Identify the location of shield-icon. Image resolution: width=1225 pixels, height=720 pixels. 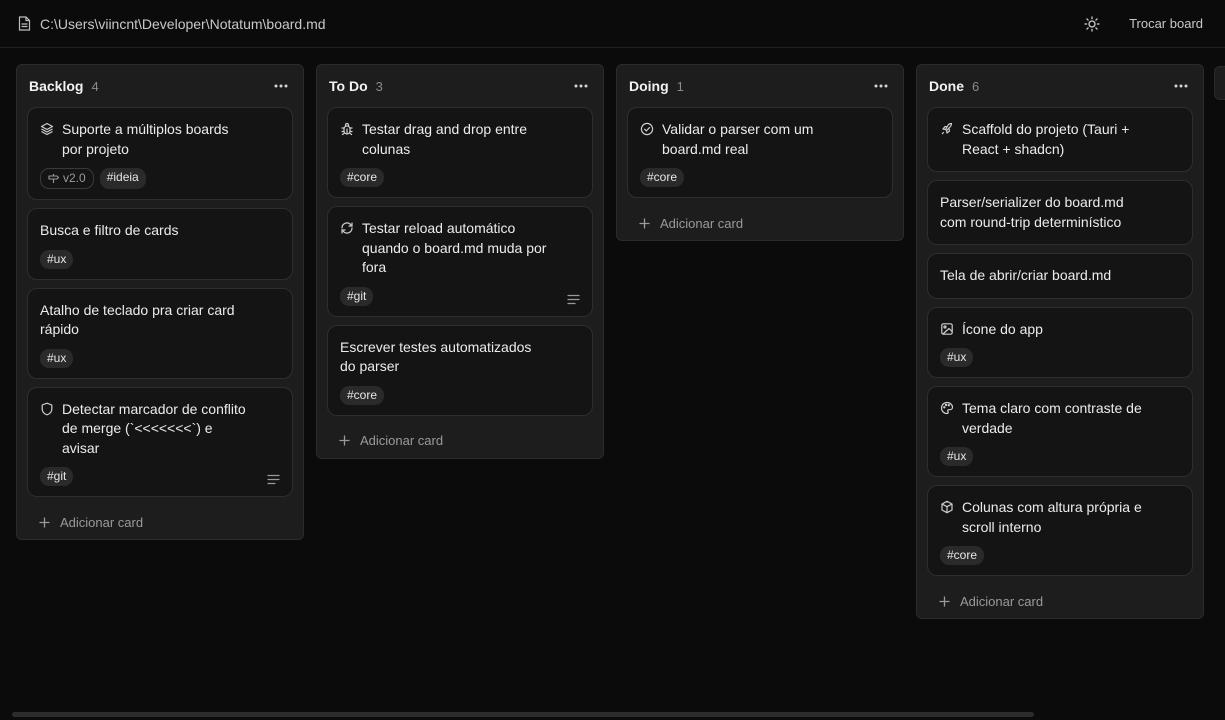
(47, 409).